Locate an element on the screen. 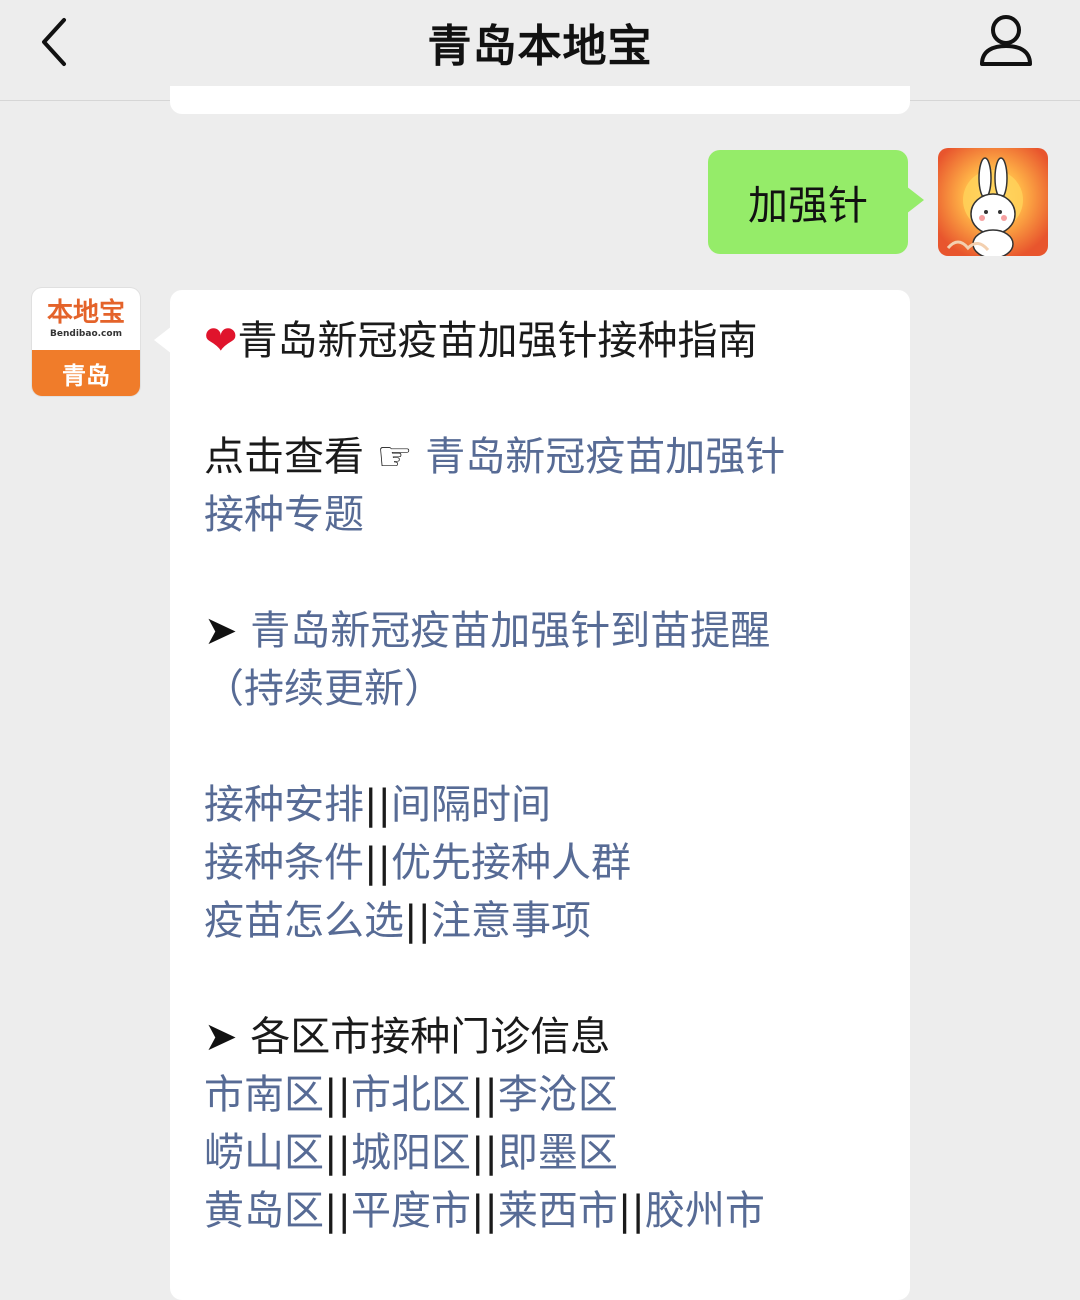 This screenshot has height=1300, width=1080. district-link: 市南区 is located at coordinates (264, 1095).